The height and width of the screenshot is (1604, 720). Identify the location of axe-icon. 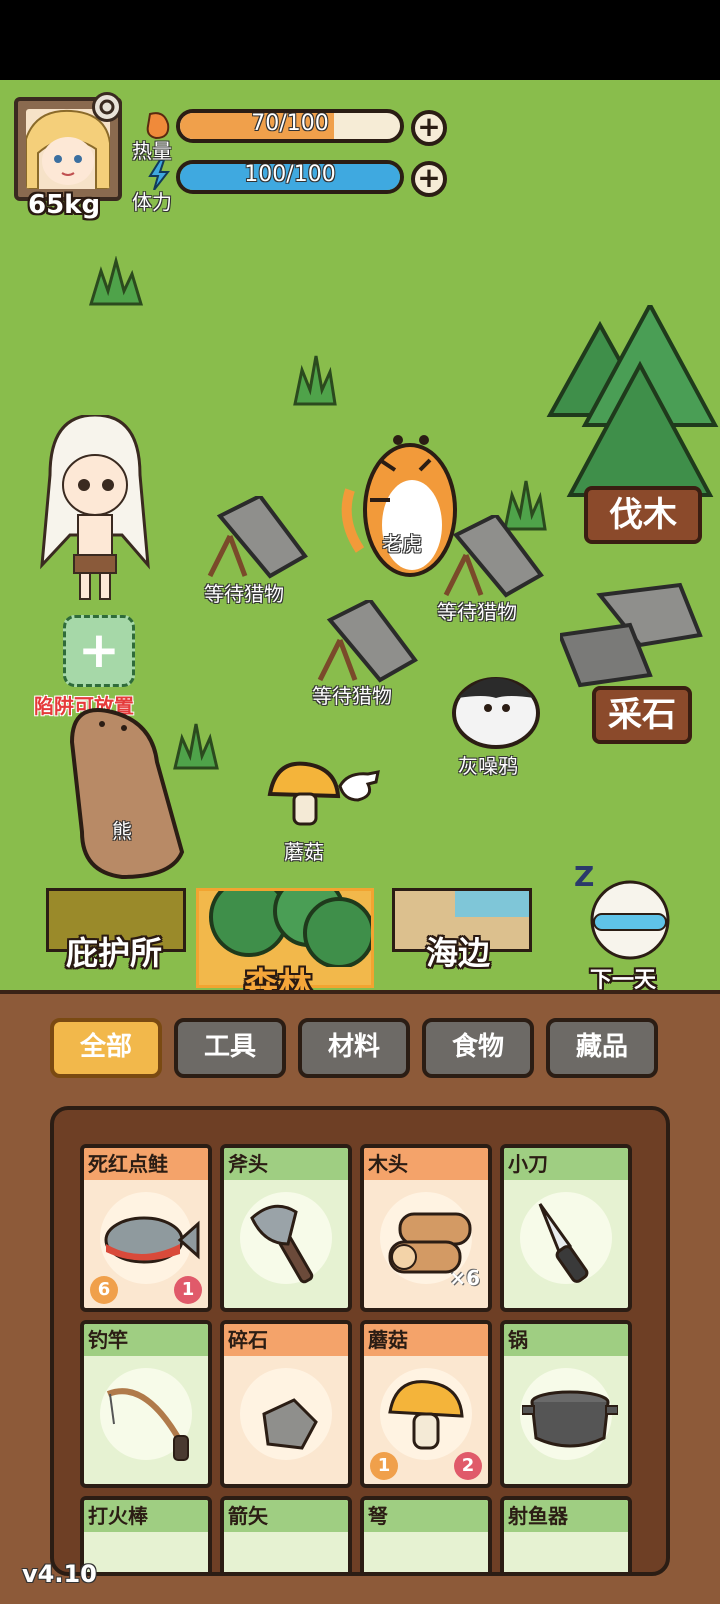
(282, 1244).